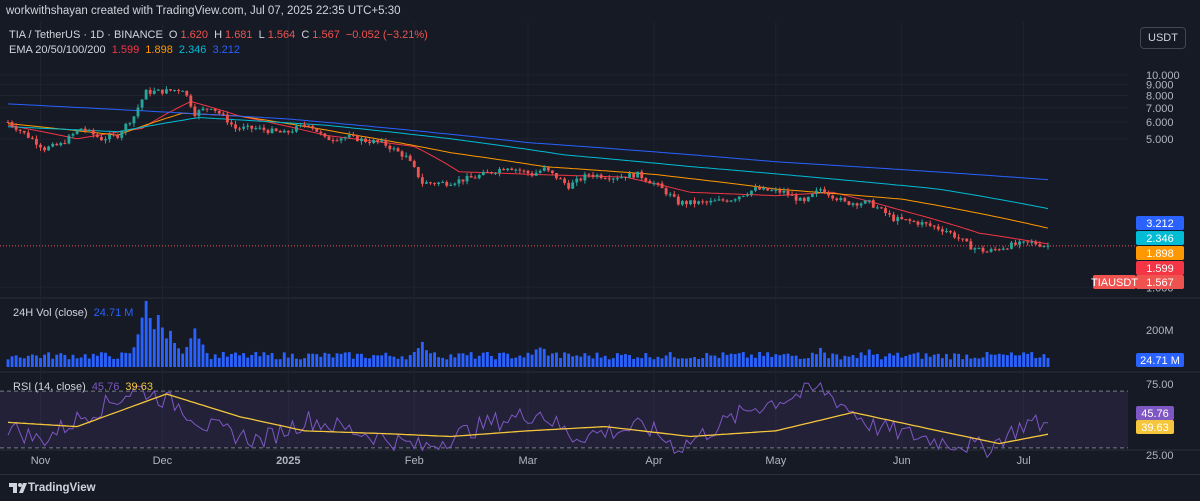 The height and width of the screenshot is (501, 1200). Describe the element at coordinates (50, 313) in the screenshot. I see `volume-label: 24H Vol (close)` at that location.